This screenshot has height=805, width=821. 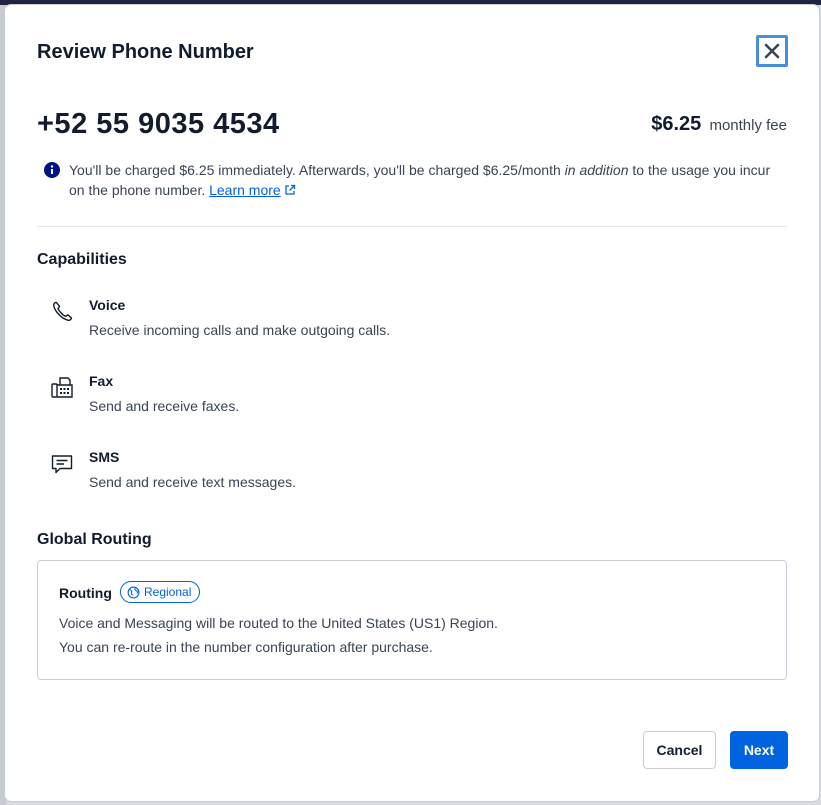 I want to click on capability-description: Send and receive faxes., so click(x=164, y=406).